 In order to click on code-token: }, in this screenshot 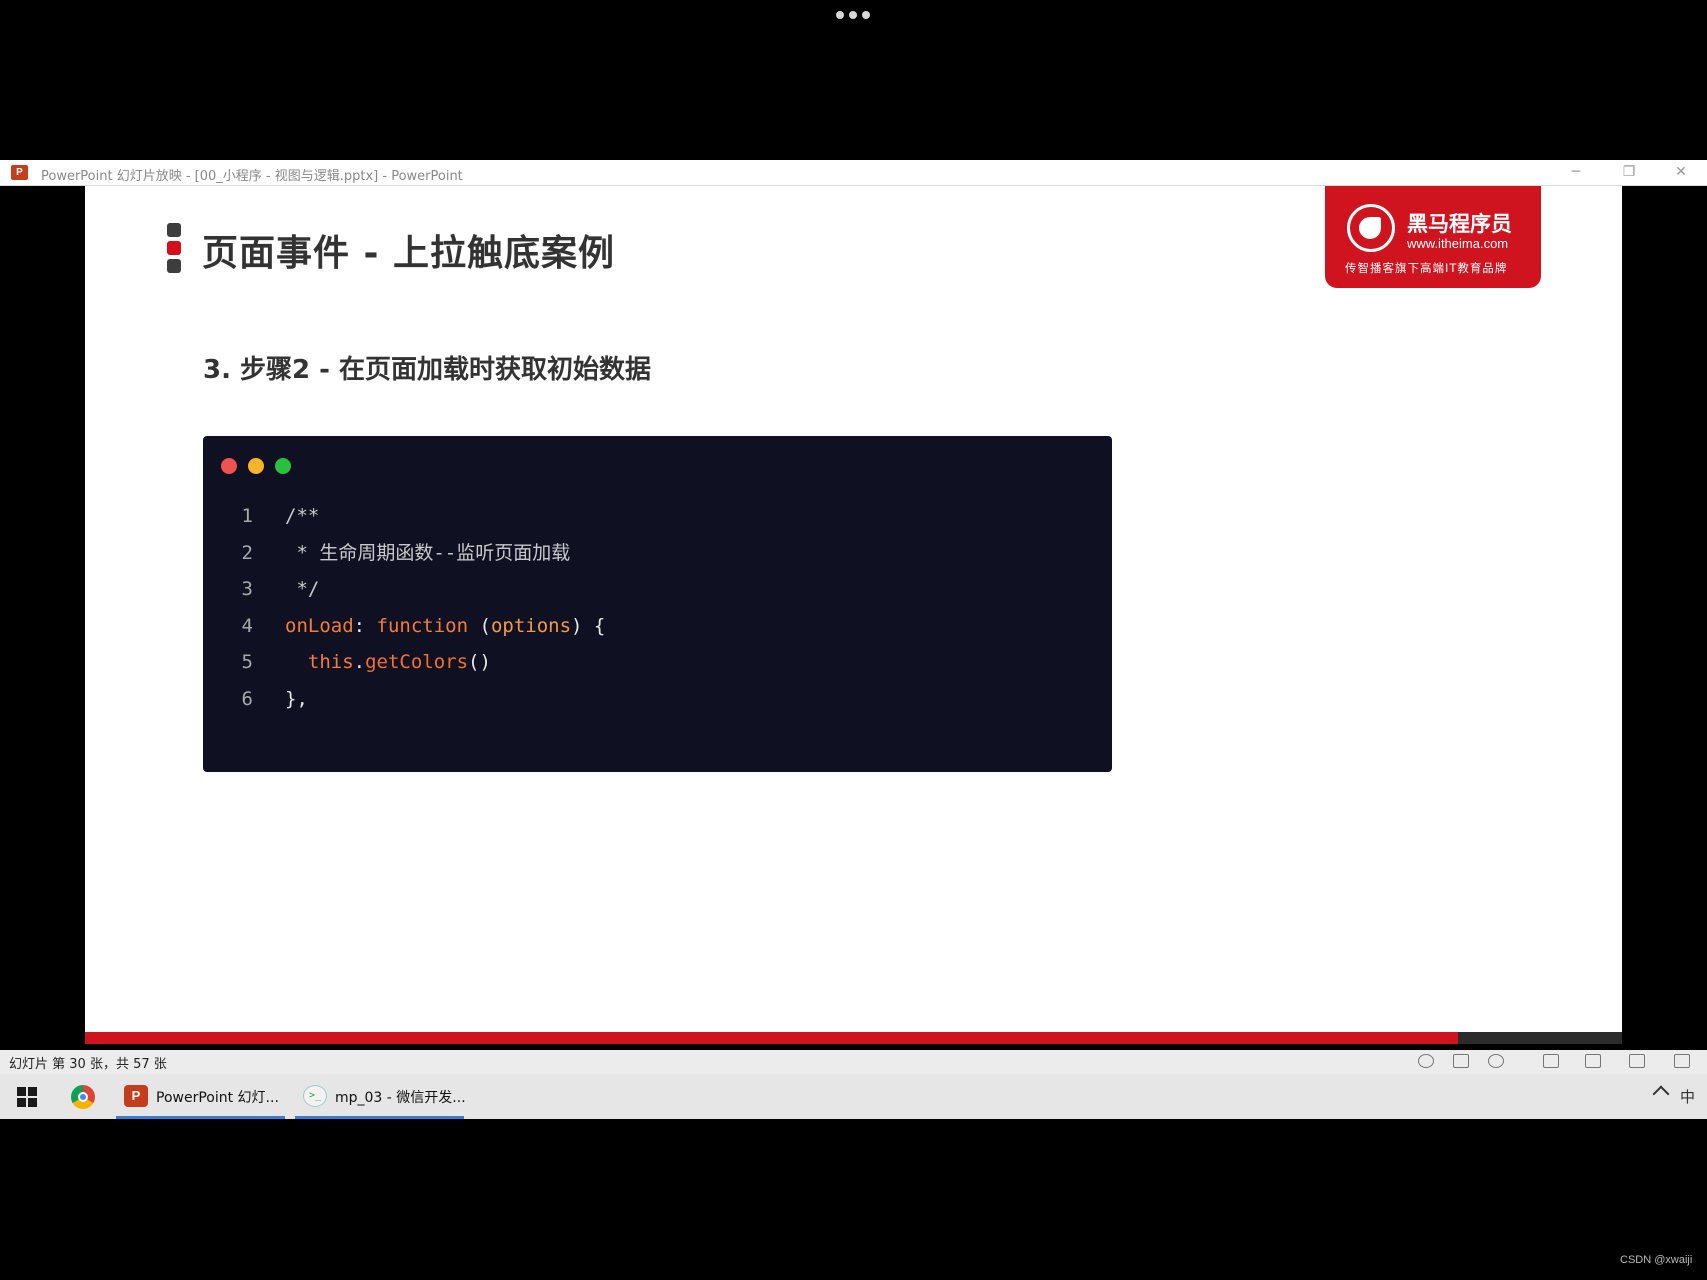, I will do `click(296, 698)`.